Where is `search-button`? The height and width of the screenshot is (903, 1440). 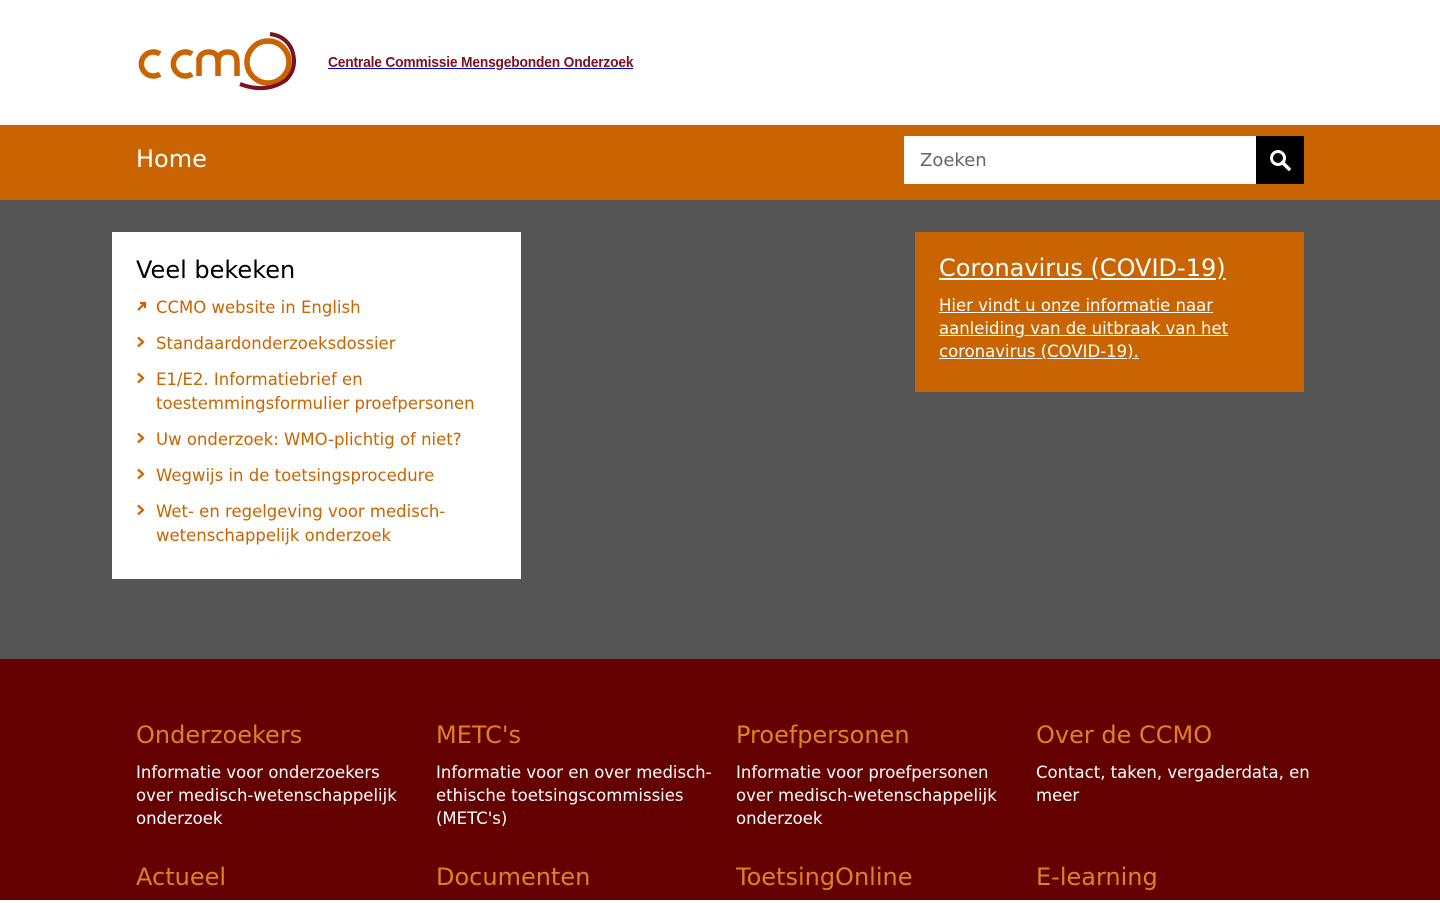
search-button is located at coordinates (1280, 160).